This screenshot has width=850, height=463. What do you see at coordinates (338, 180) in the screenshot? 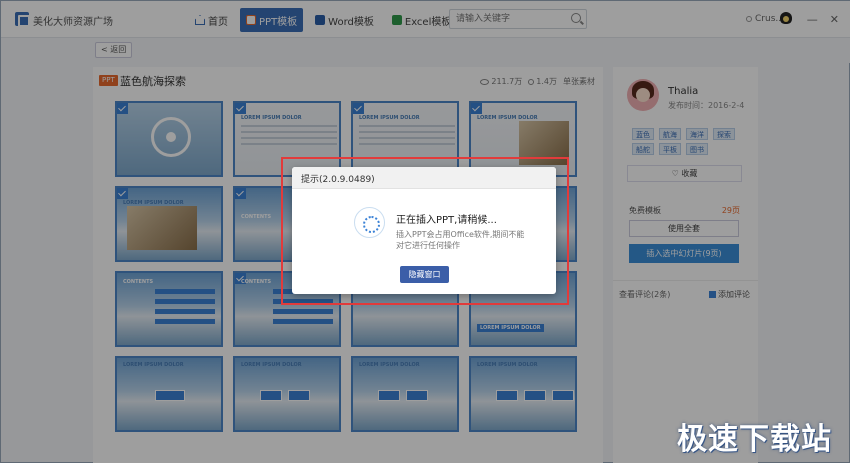
I see `dialog-title: 提示(2.0.9.0489)` at bounding box center [338, 180].